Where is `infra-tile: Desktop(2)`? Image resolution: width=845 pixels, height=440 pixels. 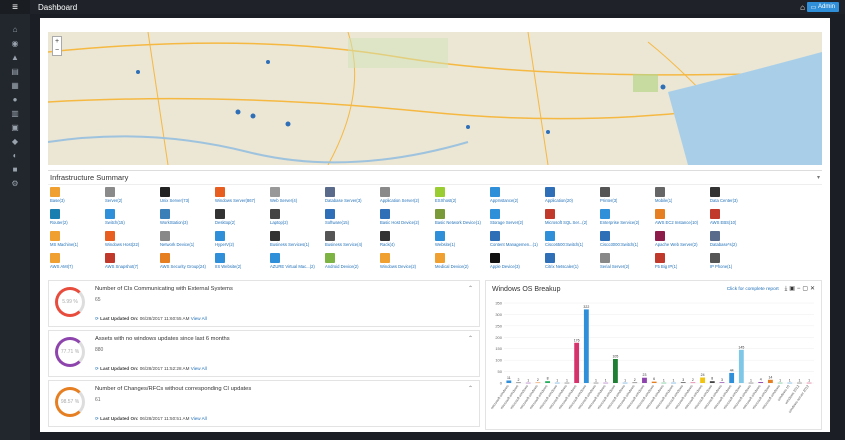
infra-tile: Desktop(2) is located at coordinates (242, 220).